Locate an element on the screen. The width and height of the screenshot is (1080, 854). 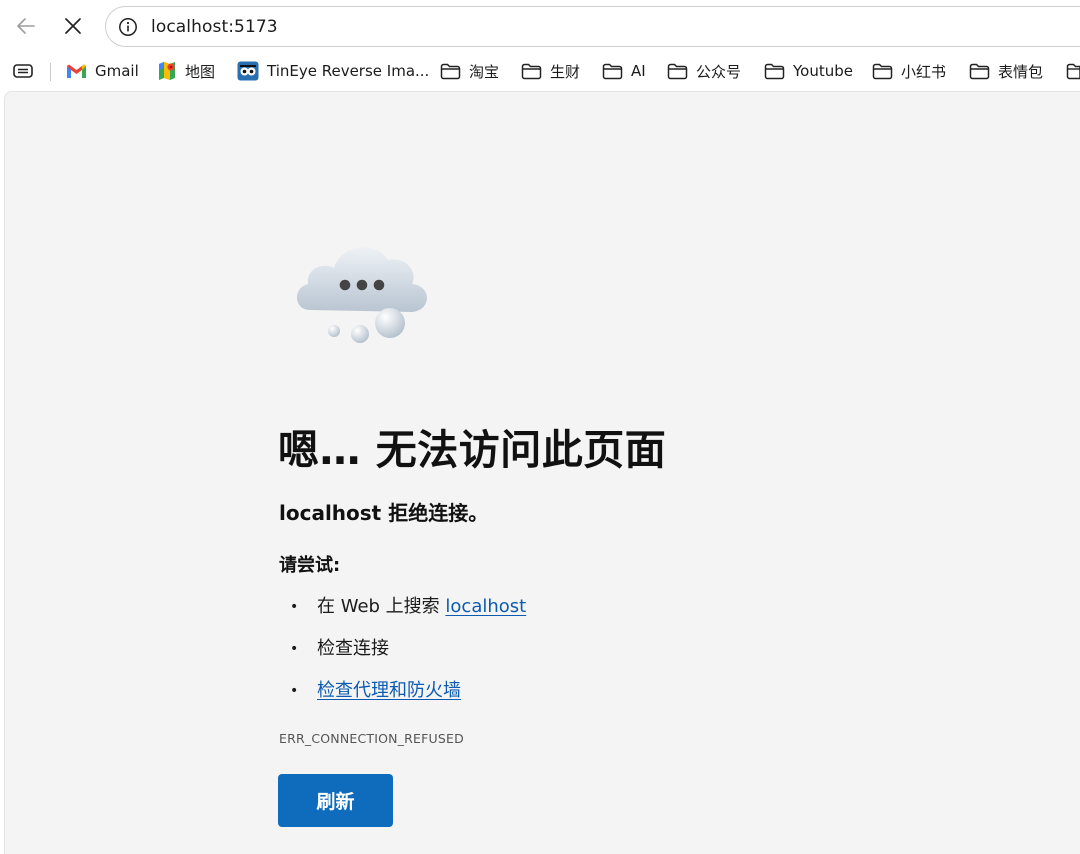
suggestion-list: • 在 Web 上搜索 localhost • 检查连接 • 检查代理和防火墙 is located at coordinates (408, 657).